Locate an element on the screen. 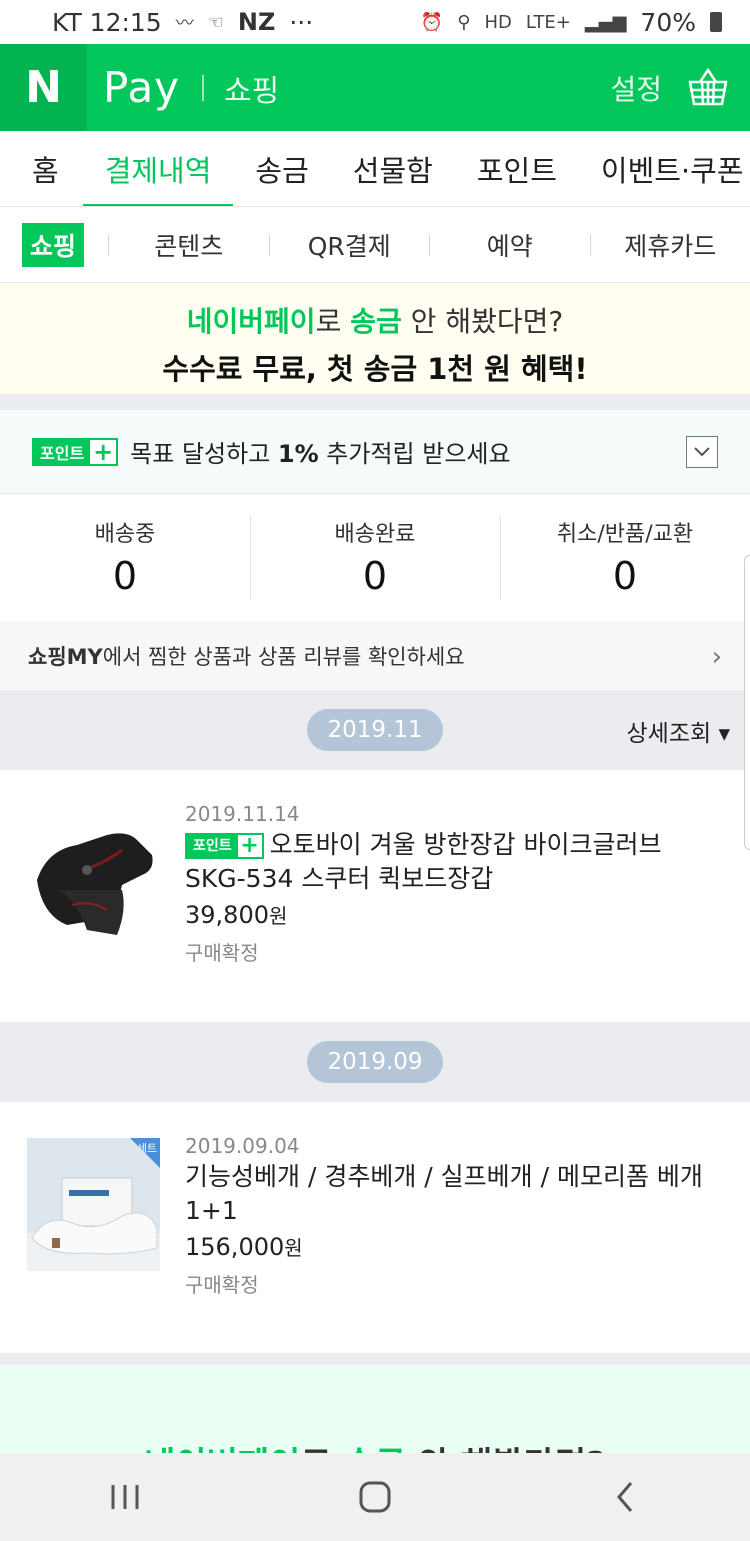 This screenshot has width=750, height=1541. battery-icon is located at coordinates (716, 22).